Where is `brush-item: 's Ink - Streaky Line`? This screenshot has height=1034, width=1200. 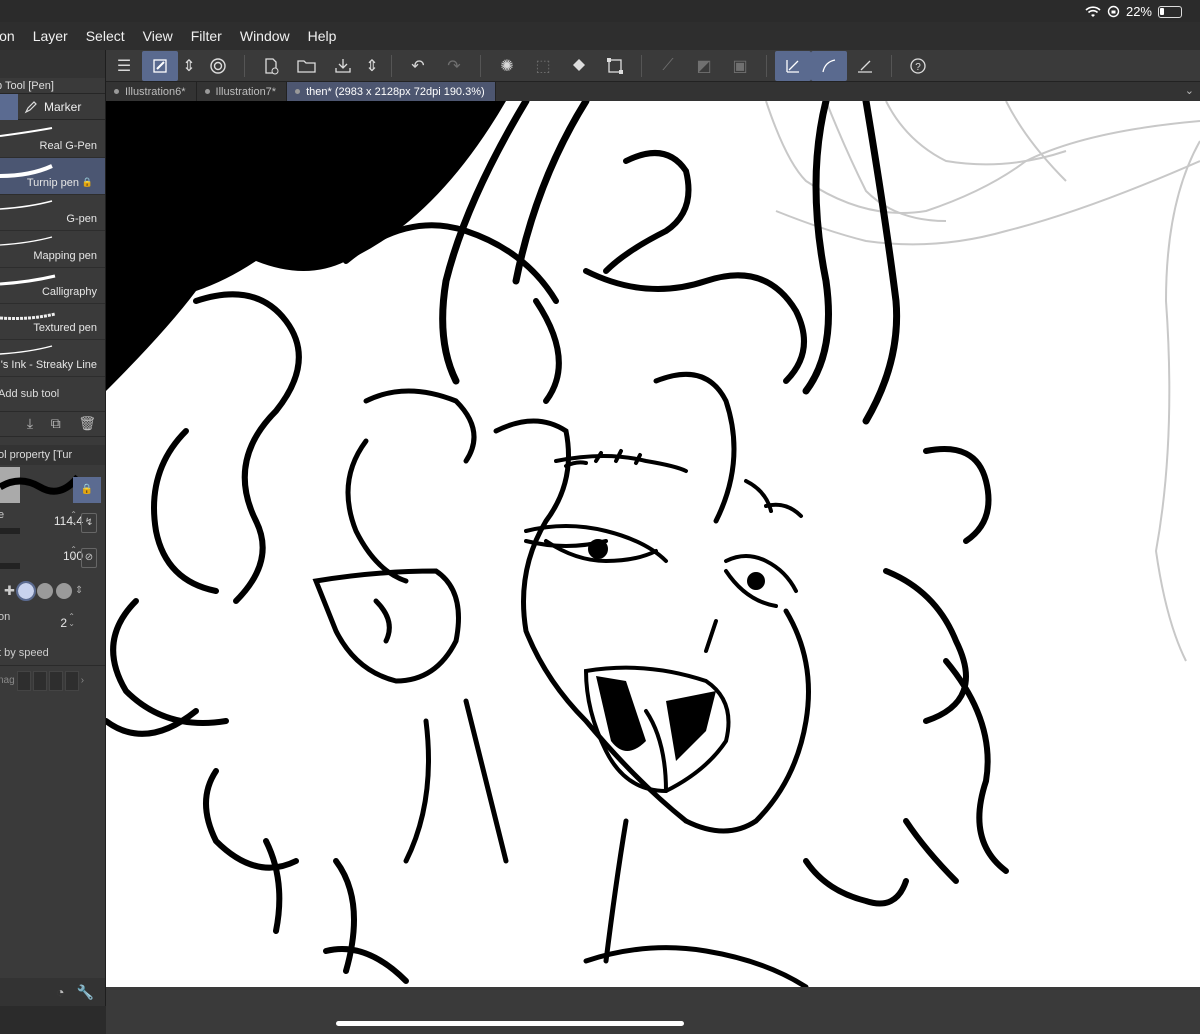
brush-item: 's Ink - Streaky Line is located at coordinates (52, 358).